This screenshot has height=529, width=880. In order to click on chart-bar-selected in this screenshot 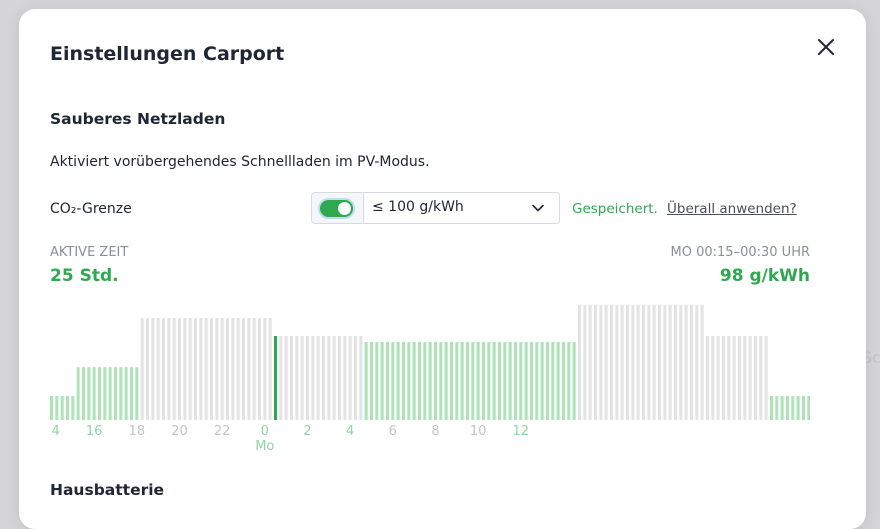, I will do `click(275, 378)`.